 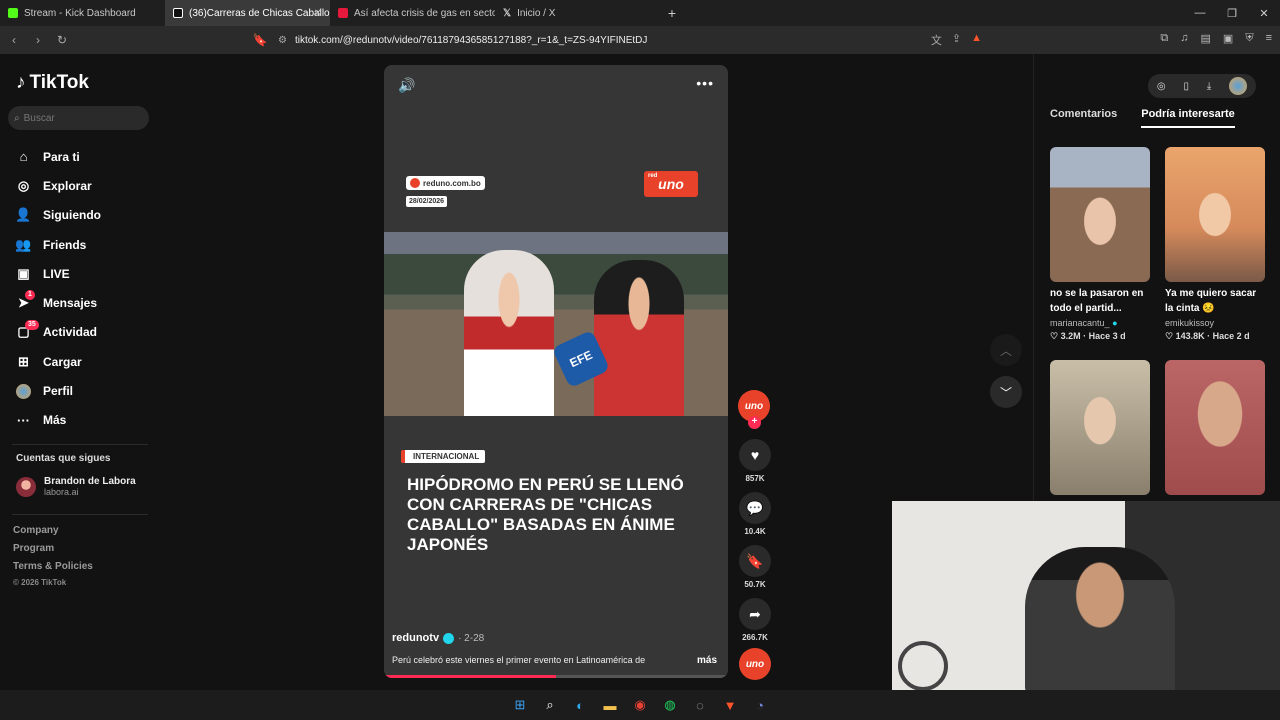 I want to click on tab-label: Stream - Kick Dashboard, so click(x=80, y=13).